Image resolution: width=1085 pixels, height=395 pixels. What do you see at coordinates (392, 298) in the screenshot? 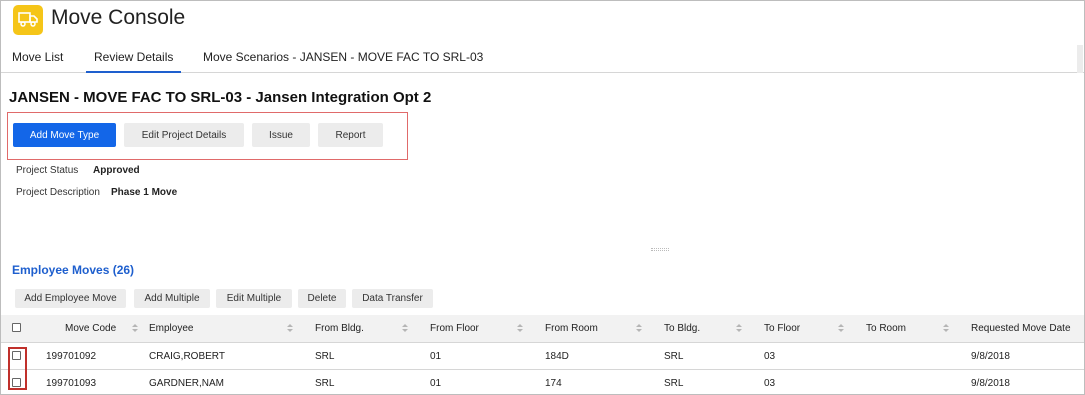
I see `data-transfer-button: Data Transfer` at bounding box center [392, 298].